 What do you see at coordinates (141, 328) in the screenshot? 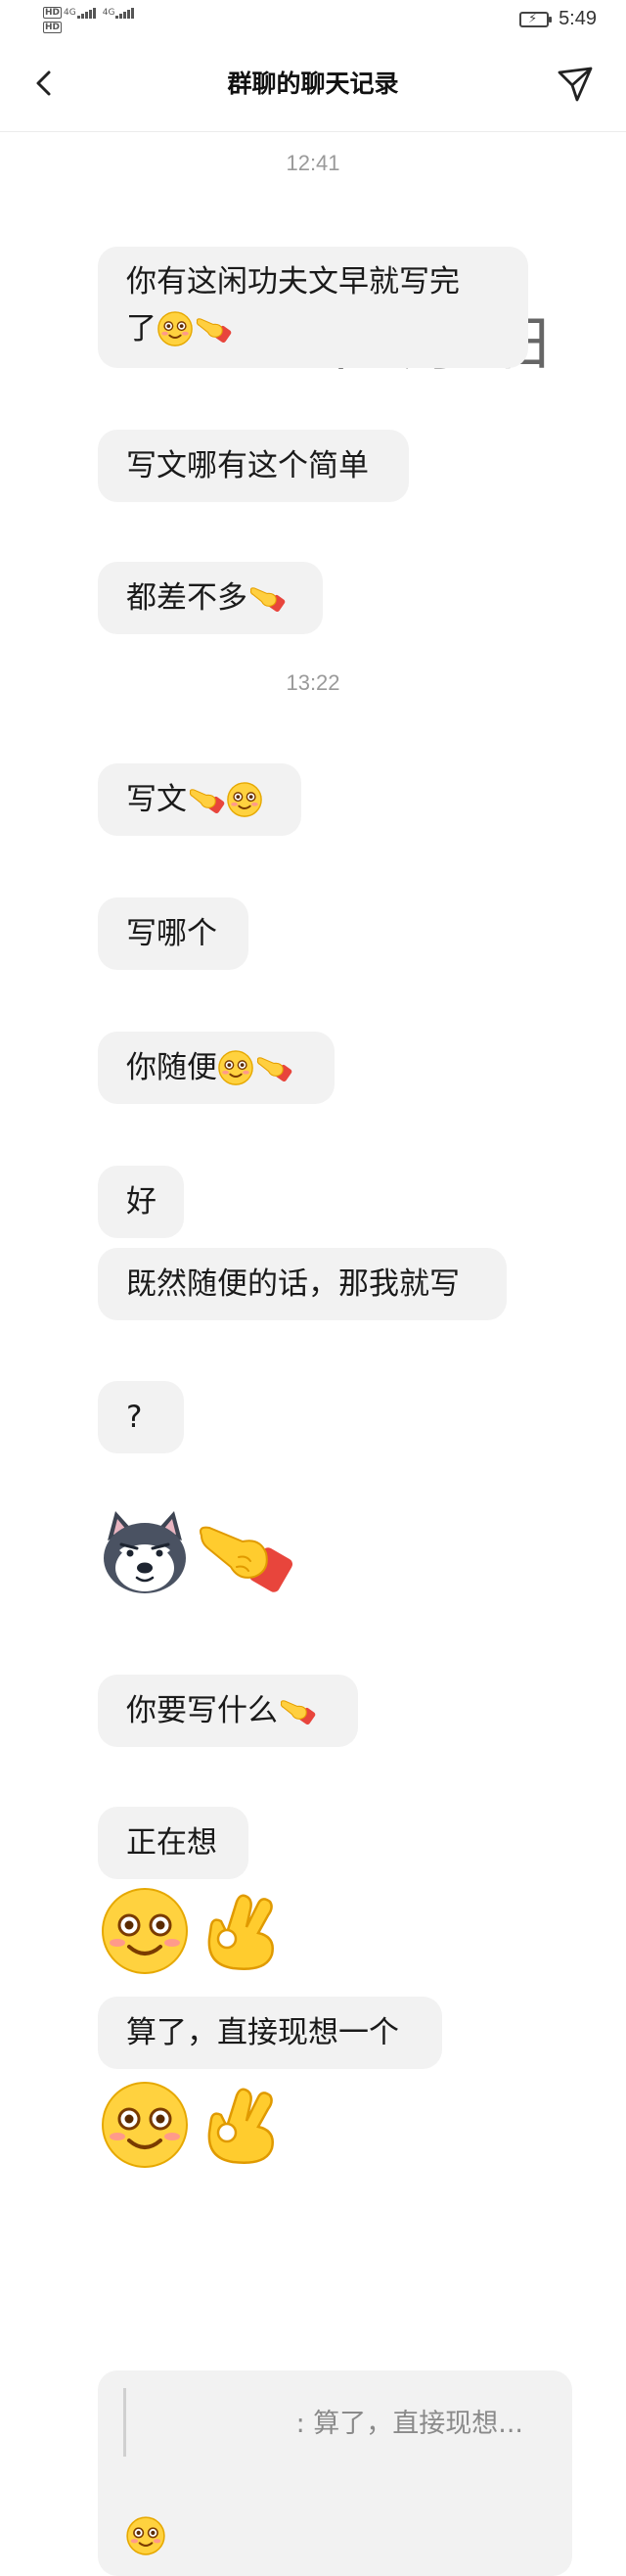
I see `message-text: 了` at bounding box center [141, 328].